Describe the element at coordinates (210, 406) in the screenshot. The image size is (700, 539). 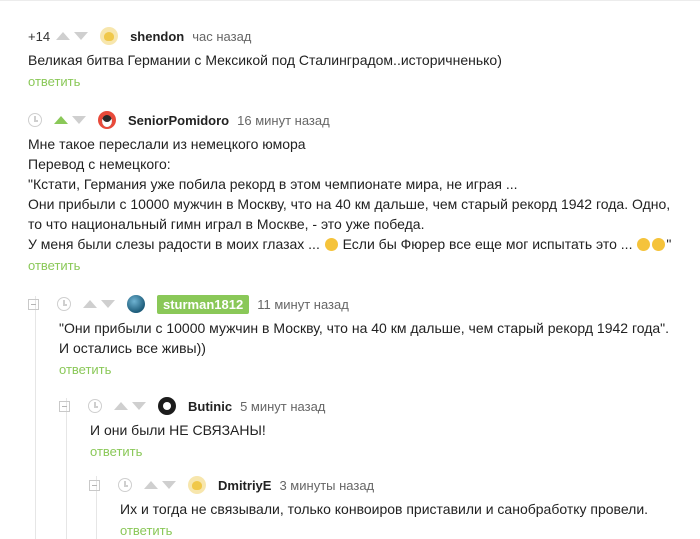
I see `author-name: Butinic` at that location.